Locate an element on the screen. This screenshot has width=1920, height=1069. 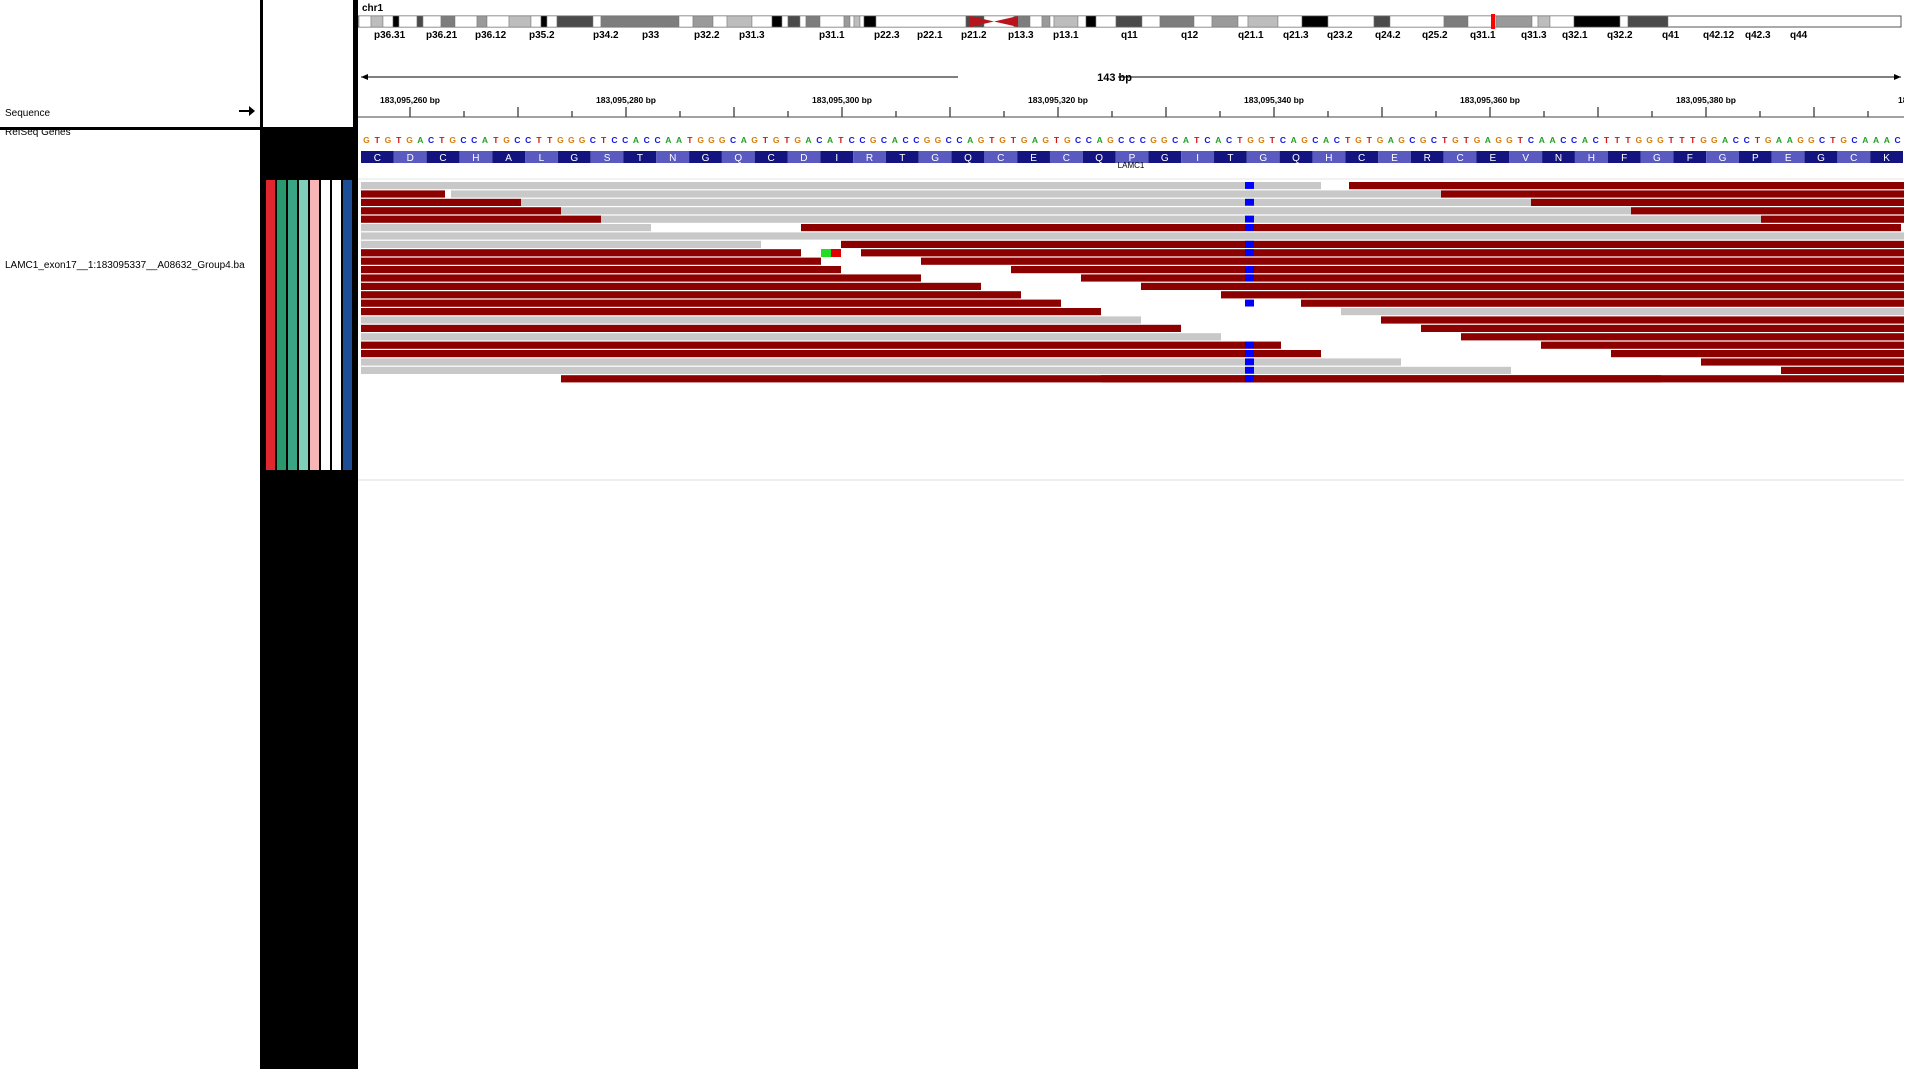
amino-acid: H is located at coordinates (1591, 158).